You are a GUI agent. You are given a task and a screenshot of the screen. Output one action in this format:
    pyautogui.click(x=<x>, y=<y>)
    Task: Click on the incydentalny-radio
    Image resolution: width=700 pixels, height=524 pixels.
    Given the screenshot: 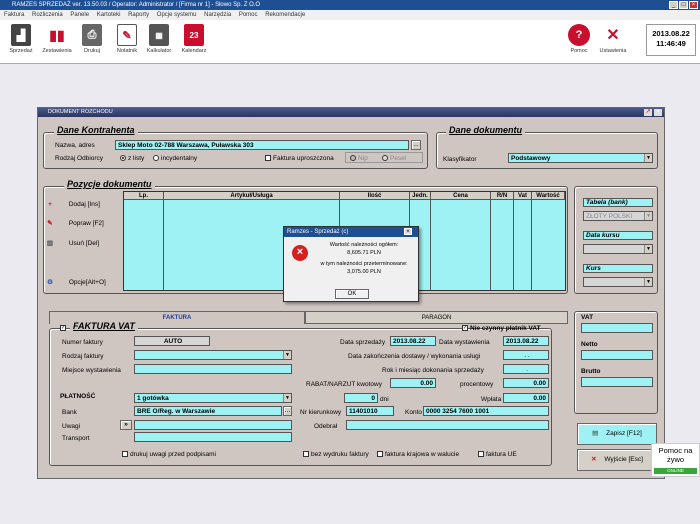 What is the action you would take?
    pyautogui.click(x=156, y=158)
    